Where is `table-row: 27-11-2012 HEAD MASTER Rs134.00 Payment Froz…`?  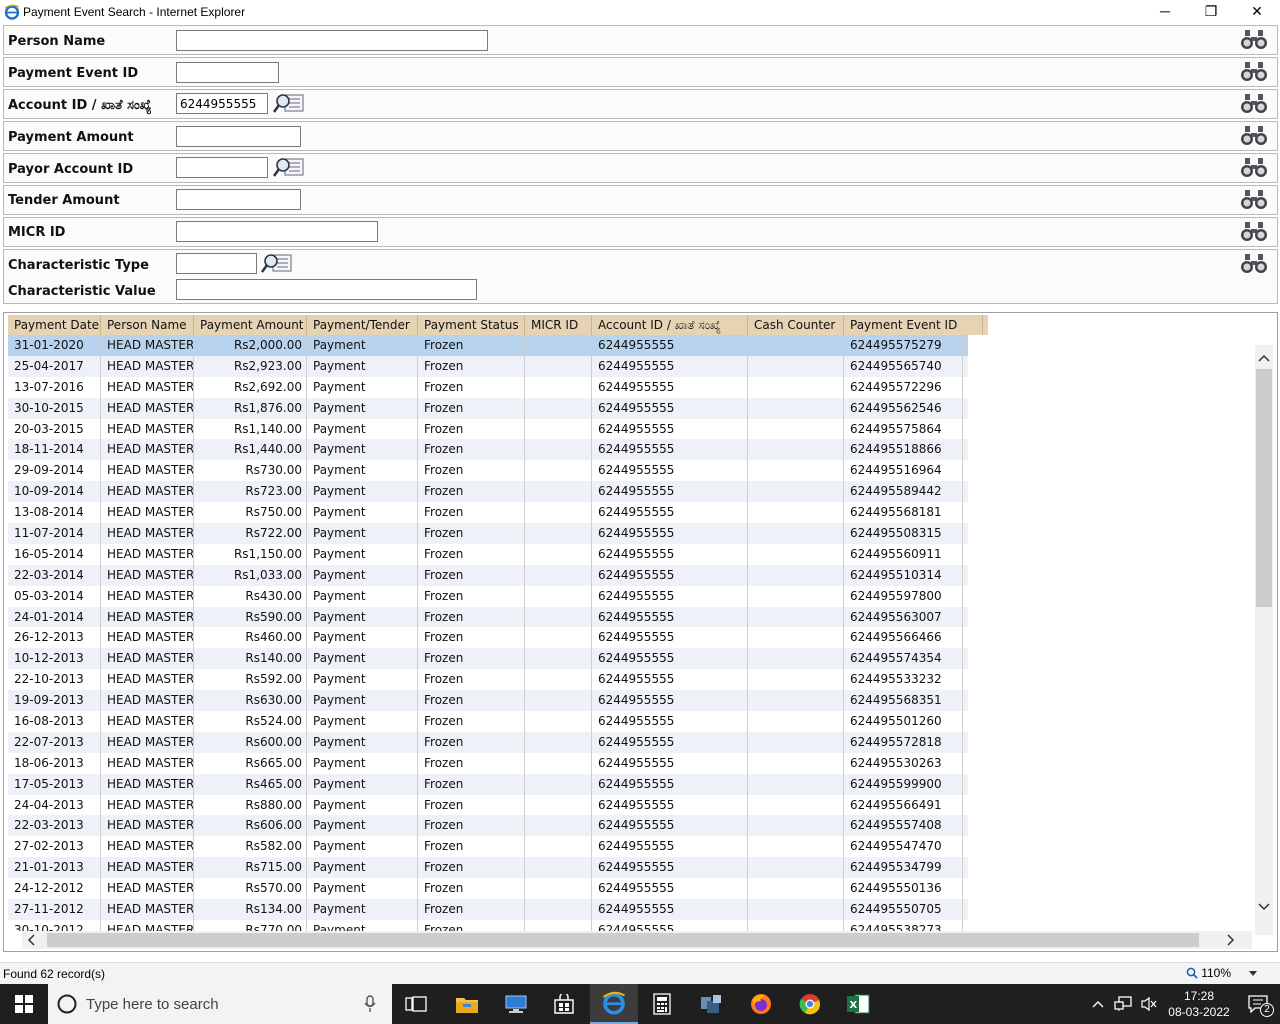
table-row: 27-11-2012 HEAD MASTER Rs134.00 Payment Froz… is located at coordinates (488, 909).